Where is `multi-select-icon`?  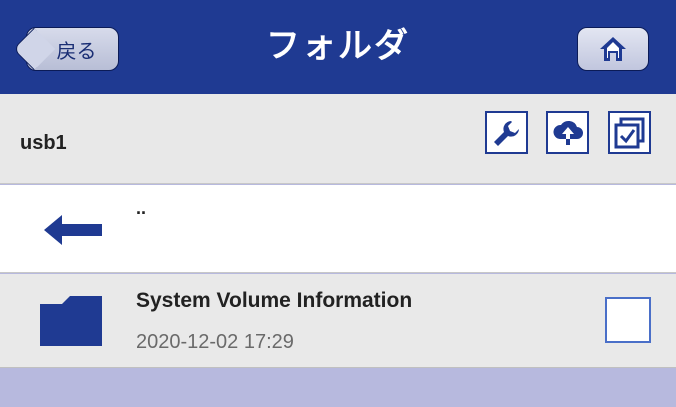 multi-select-icon is located at coordinates (629, 132).